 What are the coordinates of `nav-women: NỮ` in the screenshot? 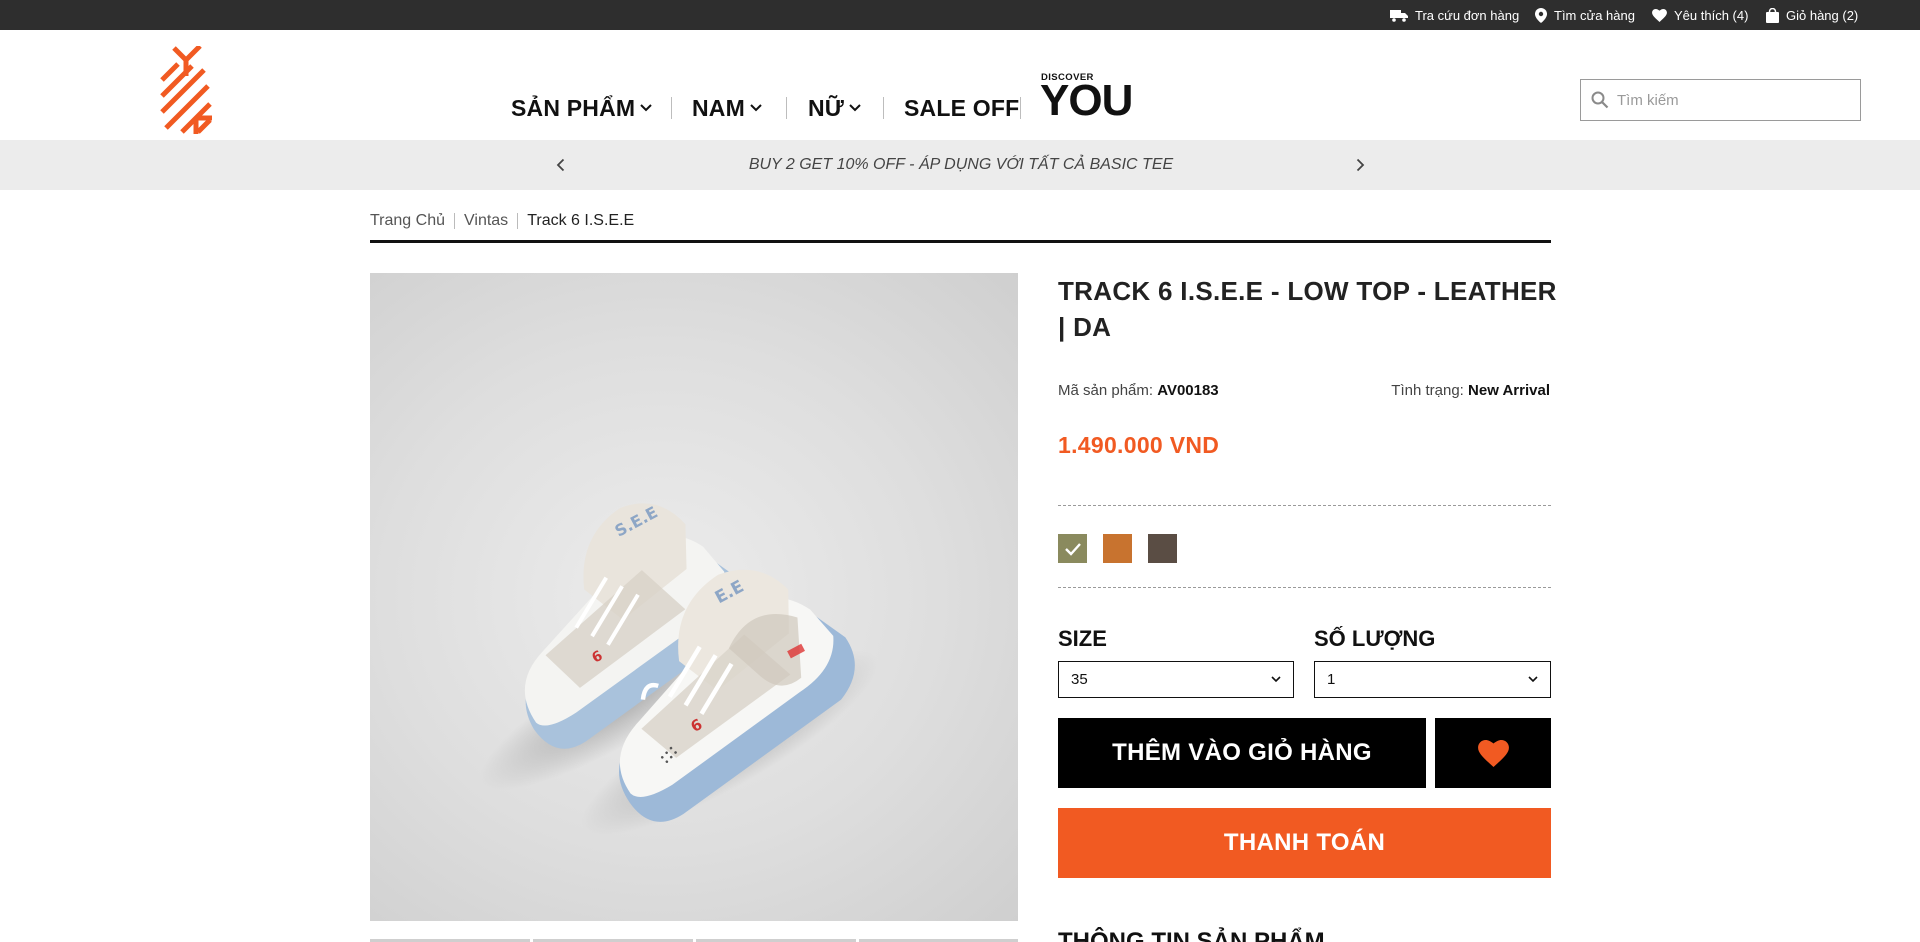 It's located at (834, 108).